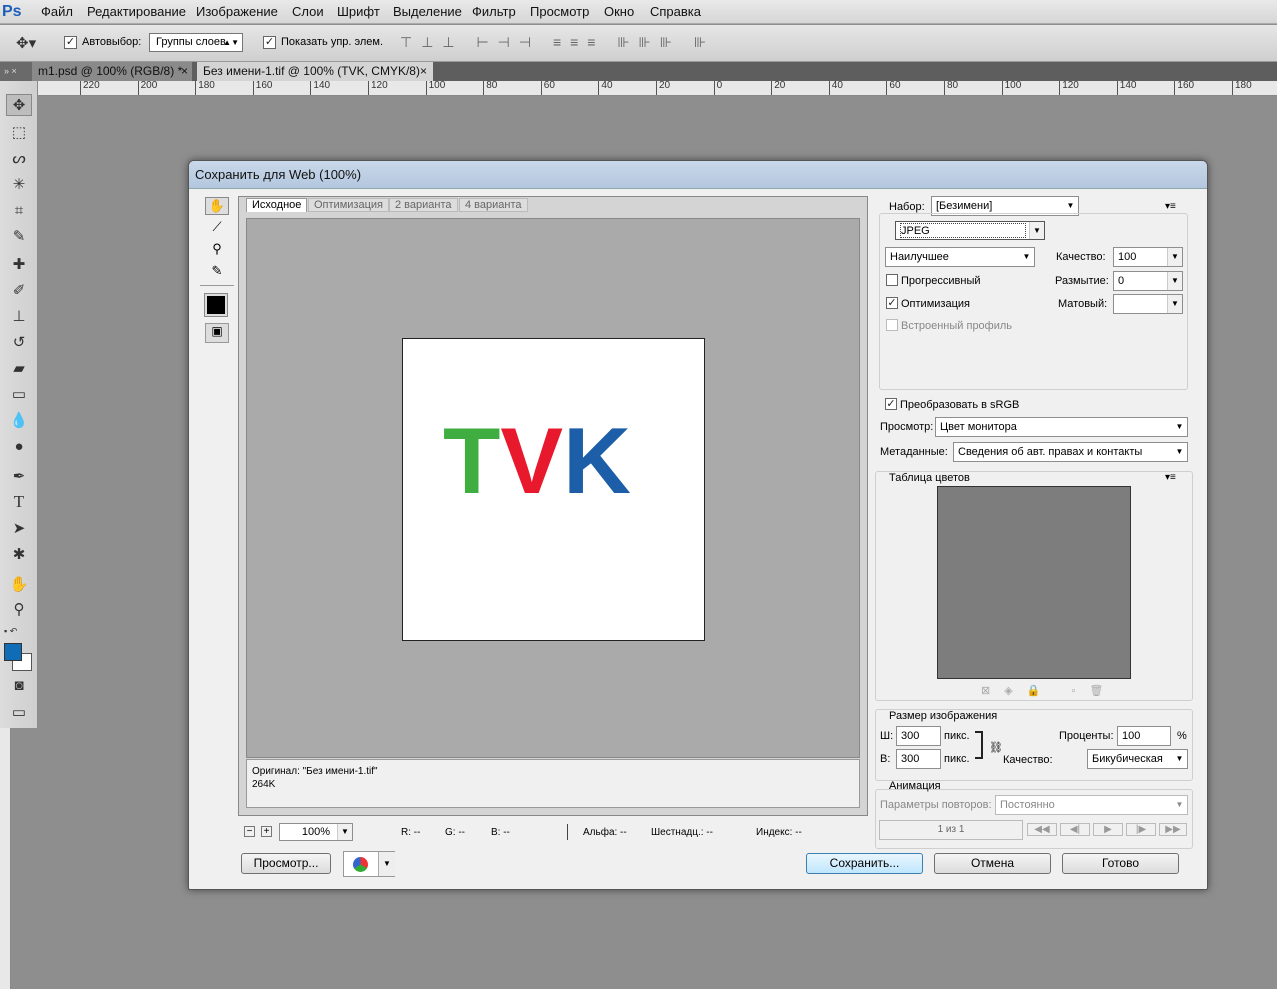  I want to click on progressive-checkbox, so click(892, 280).